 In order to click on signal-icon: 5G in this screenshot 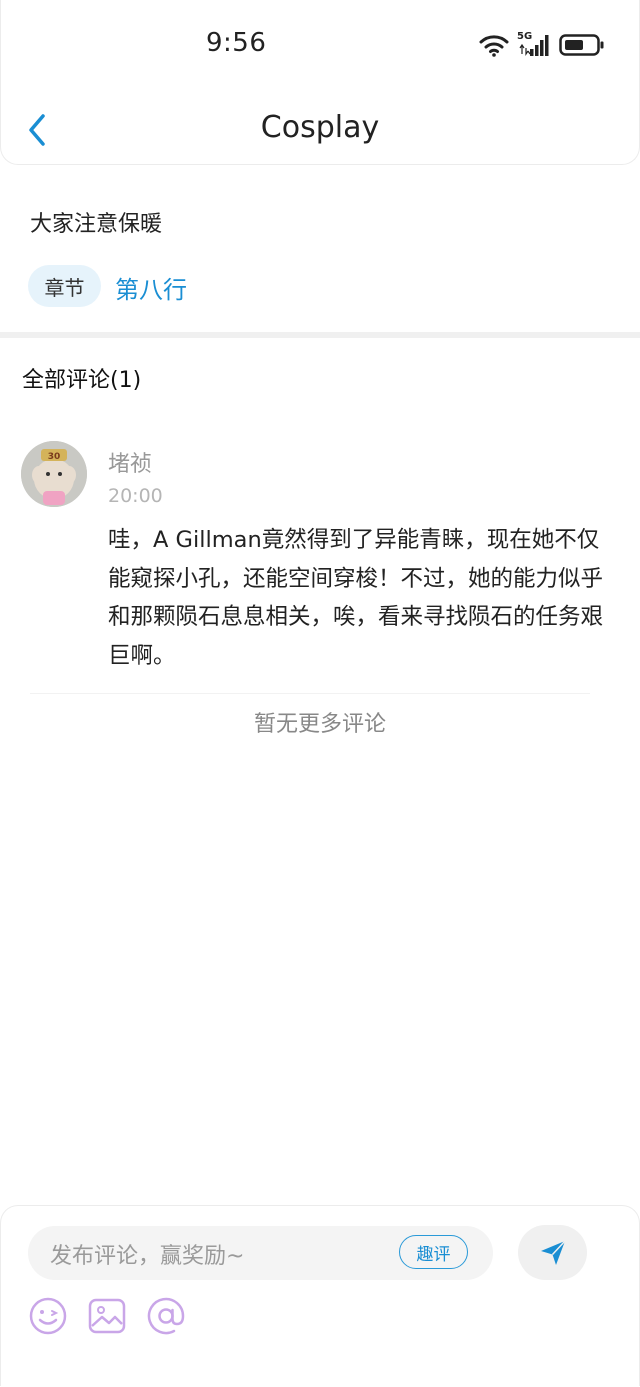, I will do `click(534, 45)`.